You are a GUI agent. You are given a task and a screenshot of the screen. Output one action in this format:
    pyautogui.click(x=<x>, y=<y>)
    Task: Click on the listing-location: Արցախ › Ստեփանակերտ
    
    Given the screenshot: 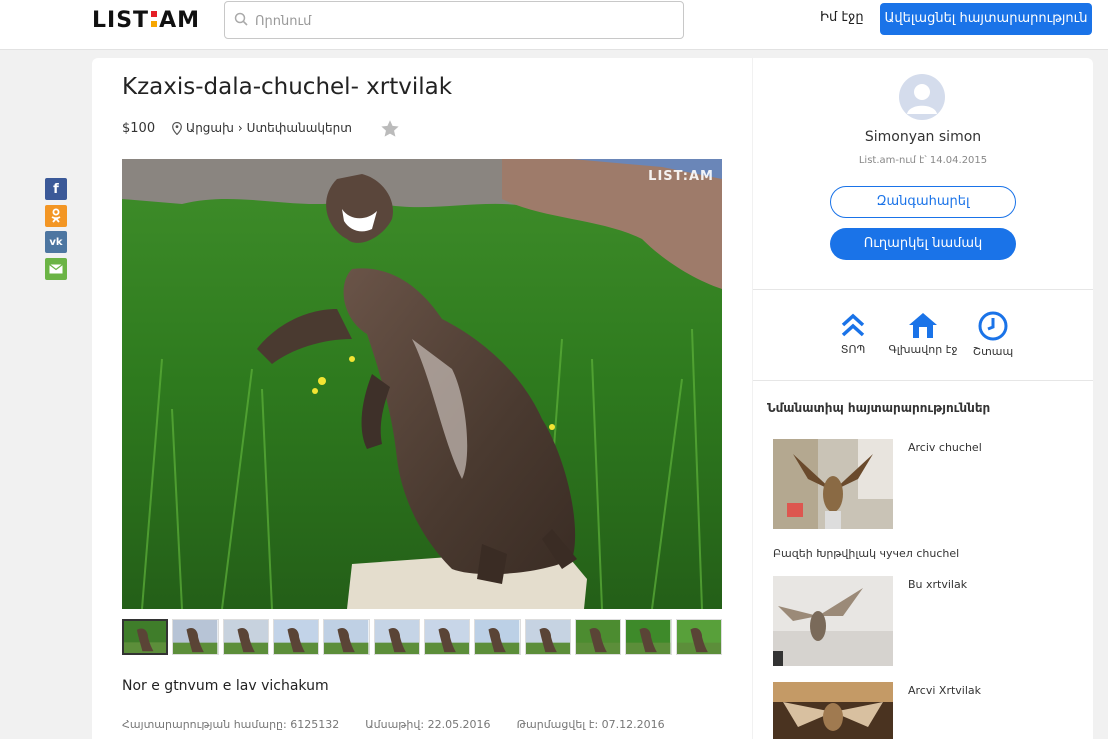 What is the action you would take?
    pyautogui.click(x=262, y=128)
    